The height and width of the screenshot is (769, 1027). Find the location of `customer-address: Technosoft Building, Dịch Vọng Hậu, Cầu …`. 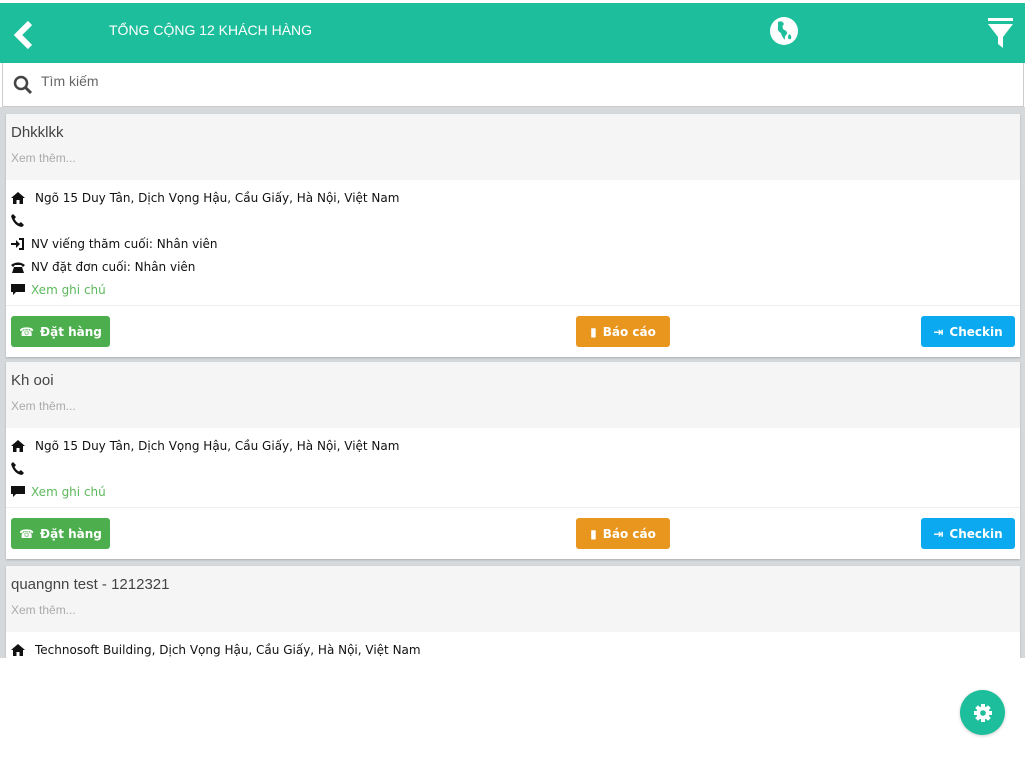

customer-address: Technosoft Building, Dịch Vọng Hậu, Cầu … is located at coordinates (228, 649).